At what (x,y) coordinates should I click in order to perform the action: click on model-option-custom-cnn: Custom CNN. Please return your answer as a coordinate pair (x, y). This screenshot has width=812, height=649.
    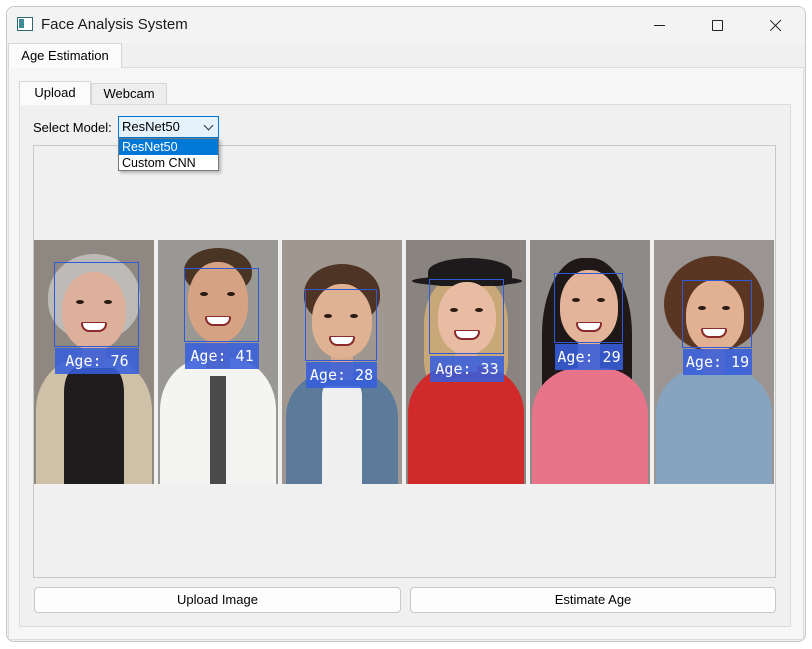
    Looking at the image, I should click on (168, 163).